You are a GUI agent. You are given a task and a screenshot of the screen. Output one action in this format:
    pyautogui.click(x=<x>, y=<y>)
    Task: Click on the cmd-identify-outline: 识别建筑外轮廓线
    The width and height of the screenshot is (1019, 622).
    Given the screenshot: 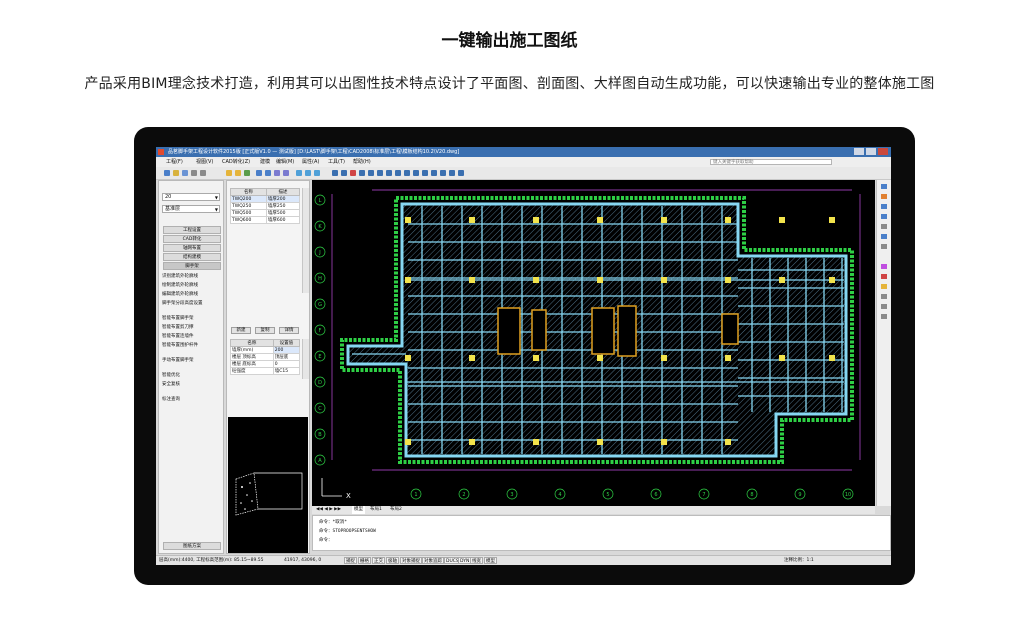 What is the action you would take?
    pyautogui.click(x=180, y=276)
    